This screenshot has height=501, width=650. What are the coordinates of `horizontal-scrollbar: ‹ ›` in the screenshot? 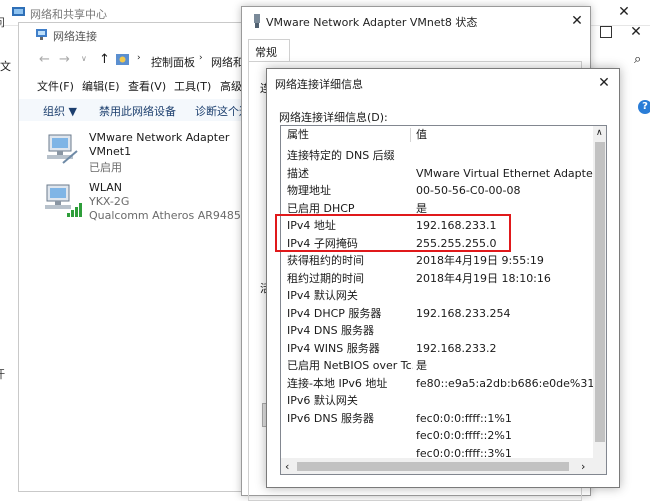 It's located at (443, 466).